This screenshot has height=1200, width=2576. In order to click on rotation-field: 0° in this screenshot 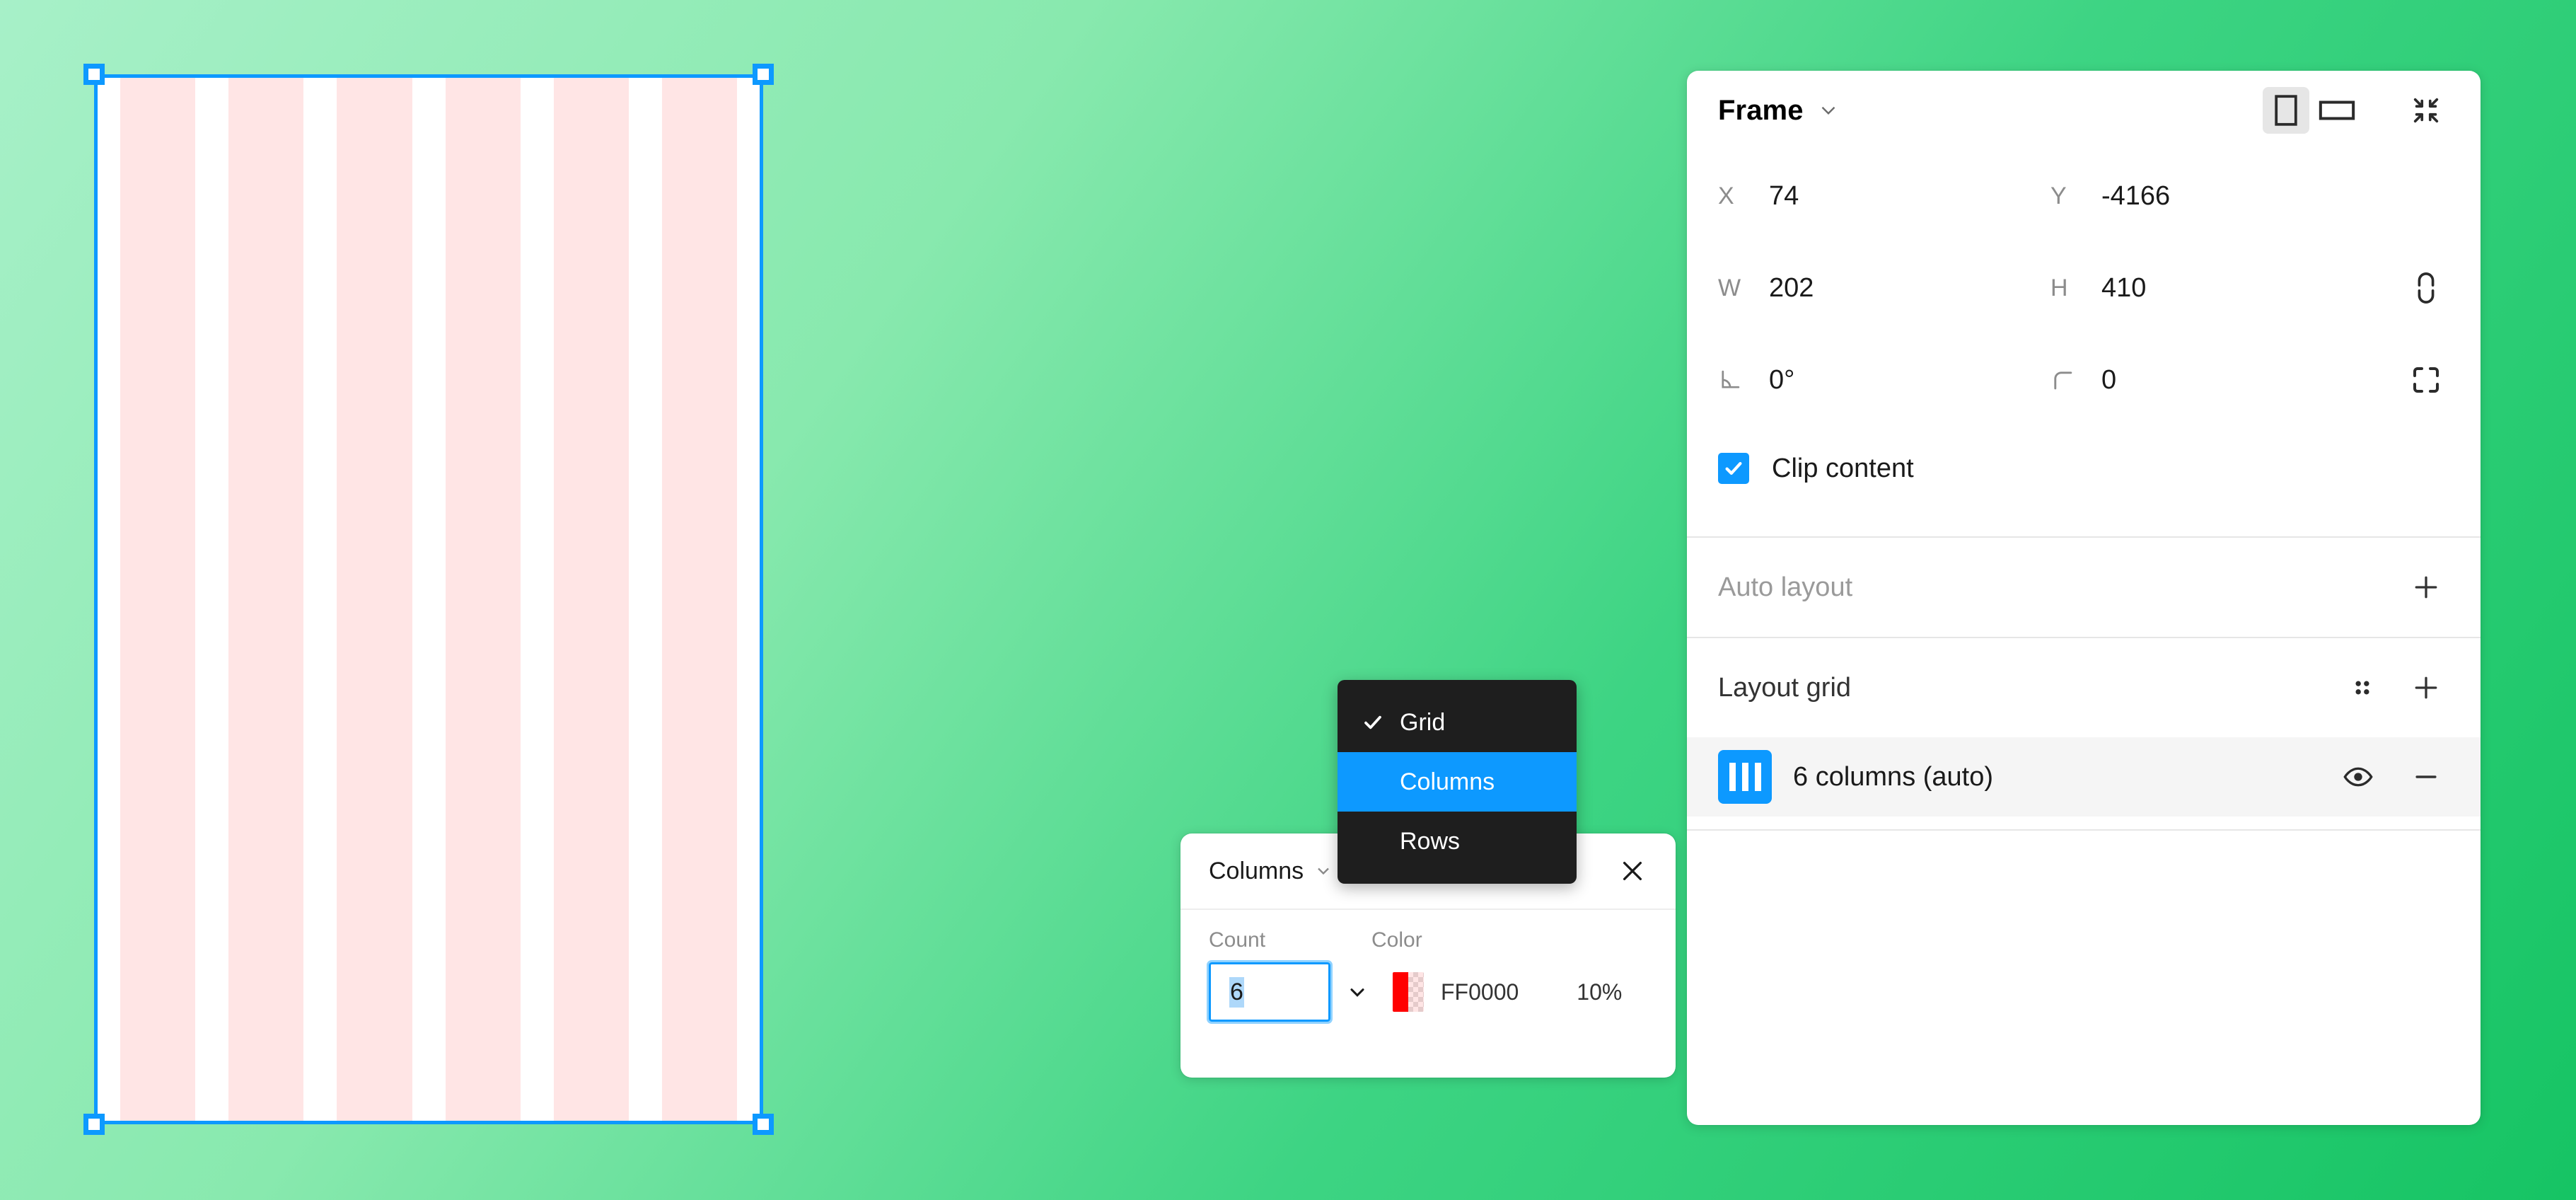, I will do `click(1884, 380)`.